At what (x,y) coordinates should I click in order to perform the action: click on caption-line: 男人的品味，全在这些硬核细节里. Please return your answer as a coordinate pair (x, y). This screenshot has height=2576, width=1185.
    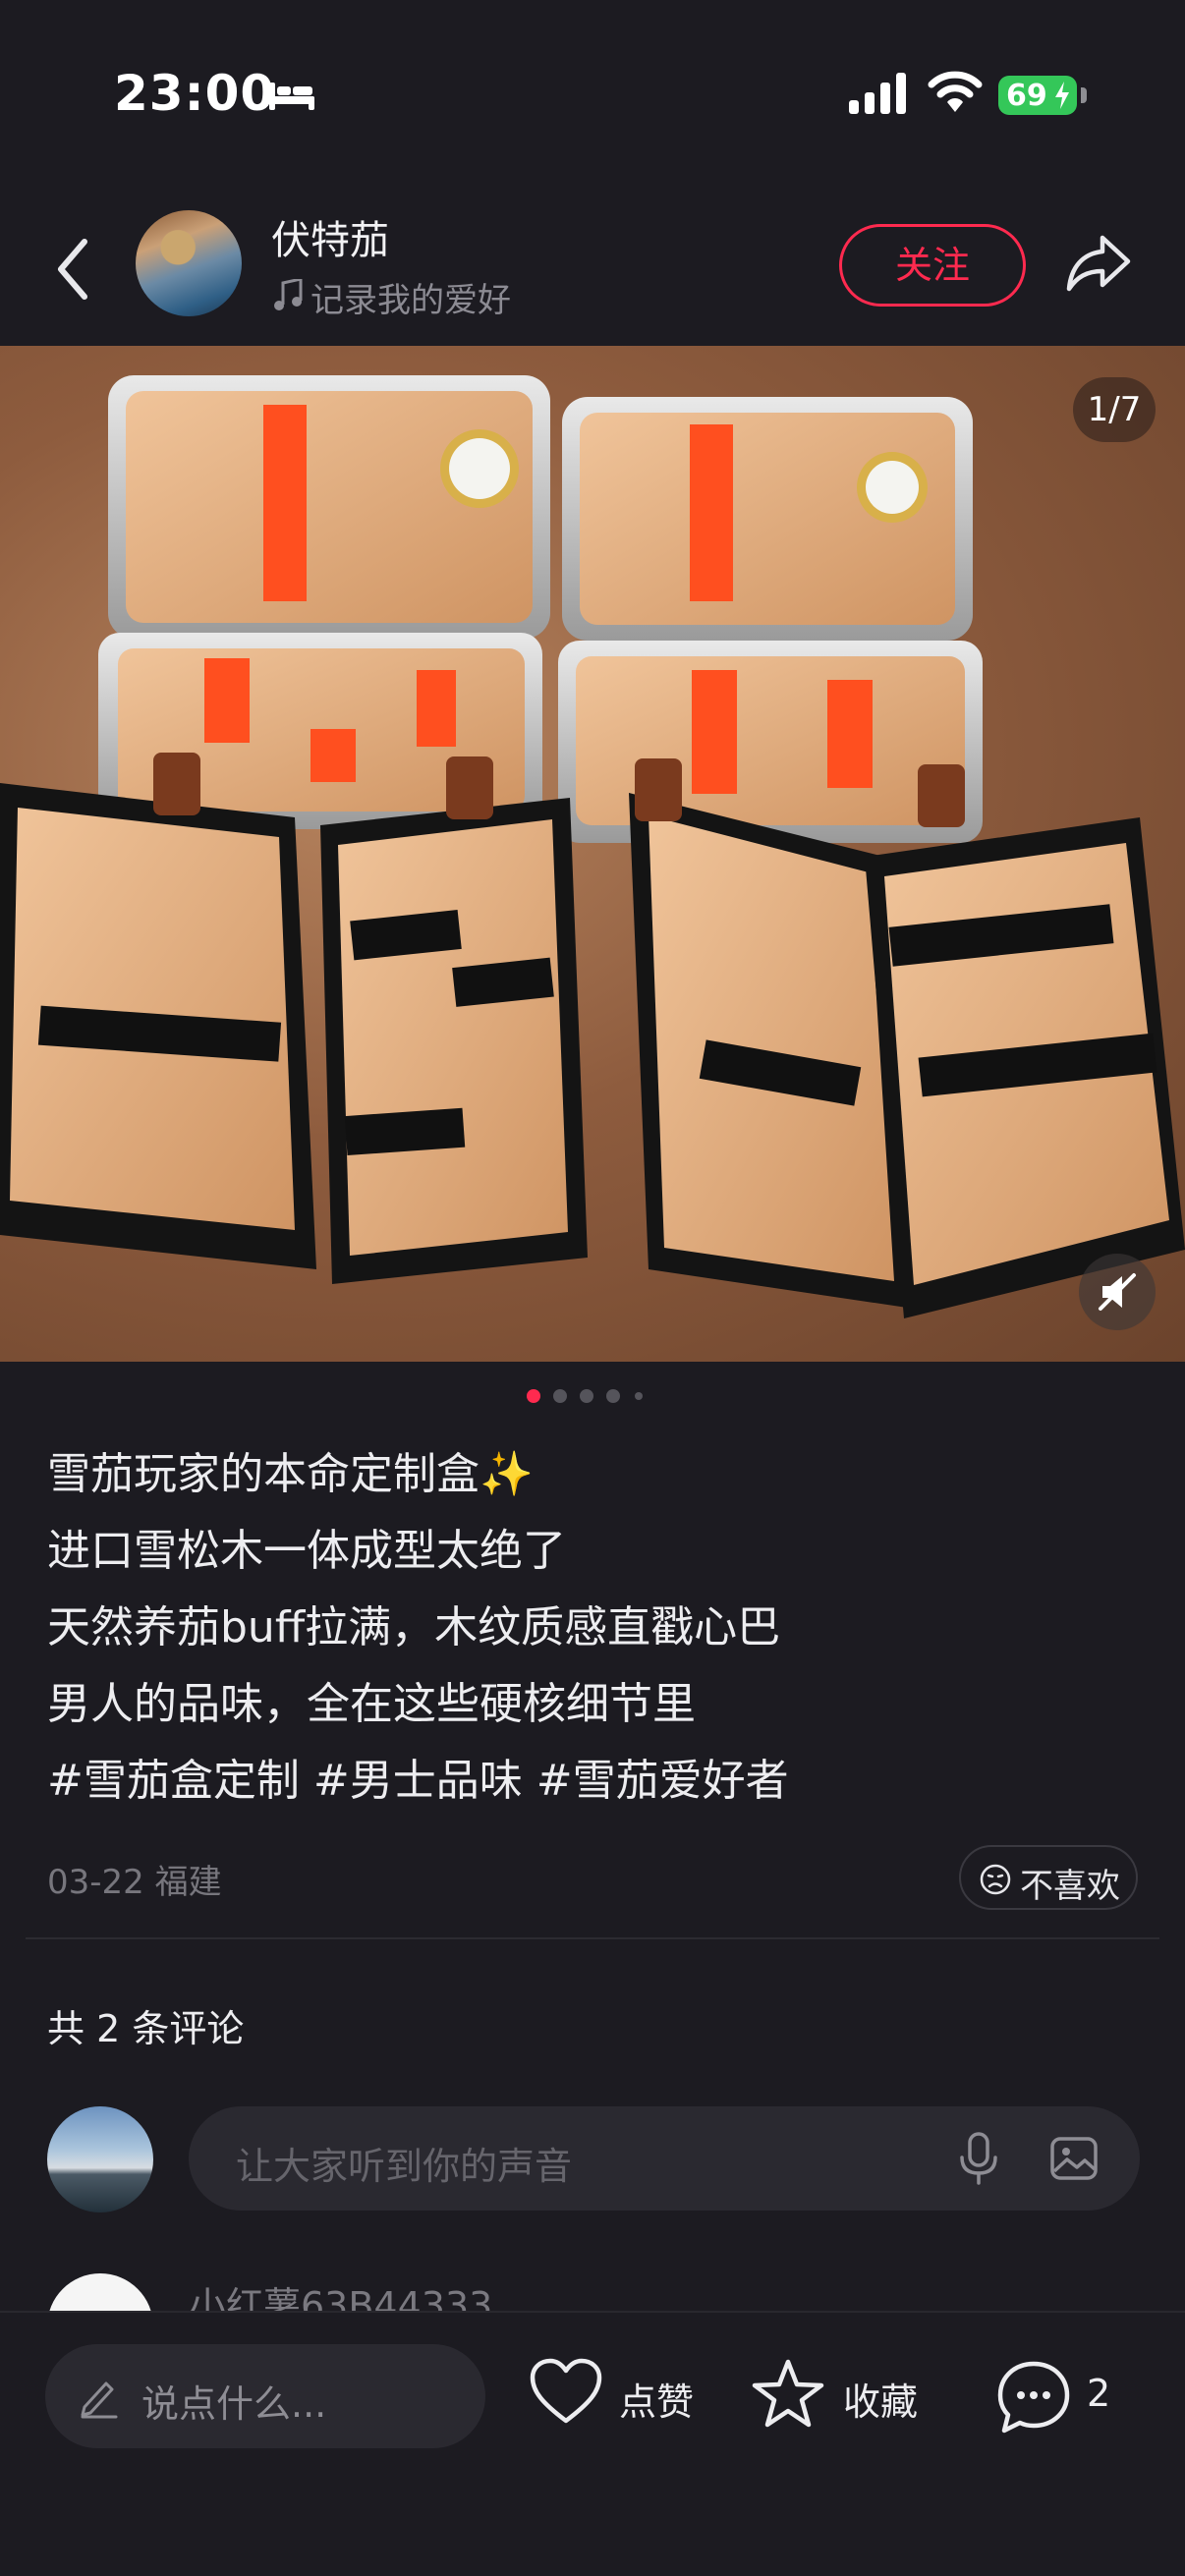
    Looking at the image, I should click on (372, 1704).